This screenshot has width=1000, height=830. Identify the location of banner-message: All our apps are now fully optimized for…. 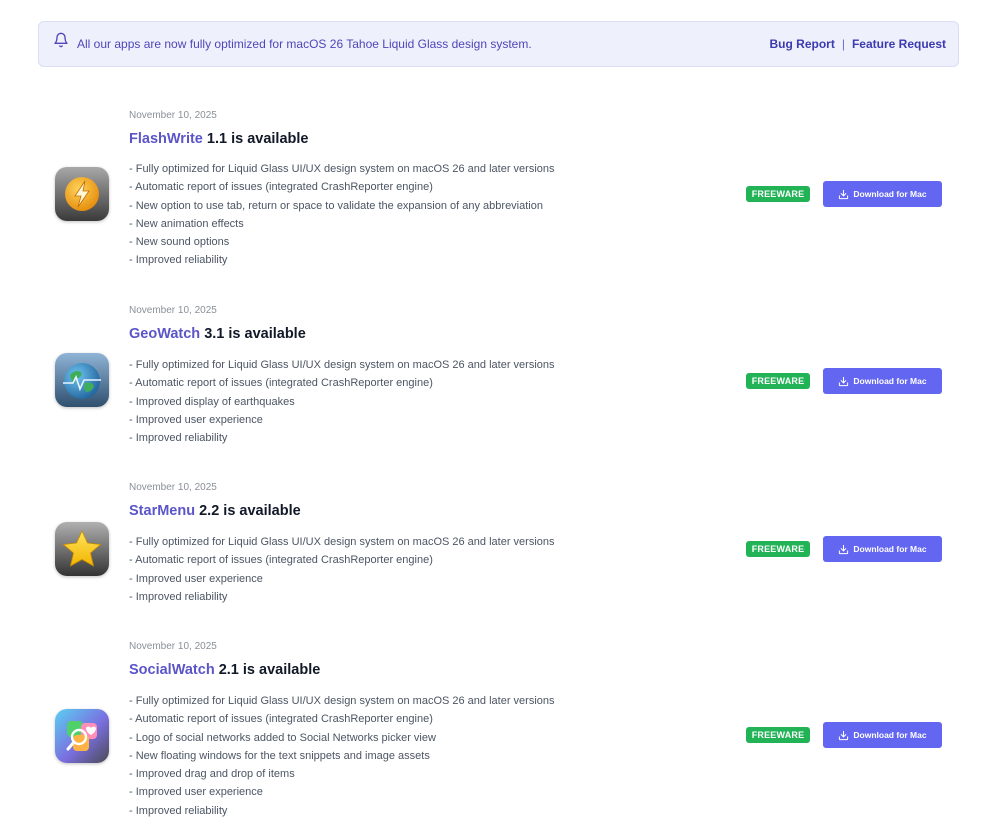
(304, 44).